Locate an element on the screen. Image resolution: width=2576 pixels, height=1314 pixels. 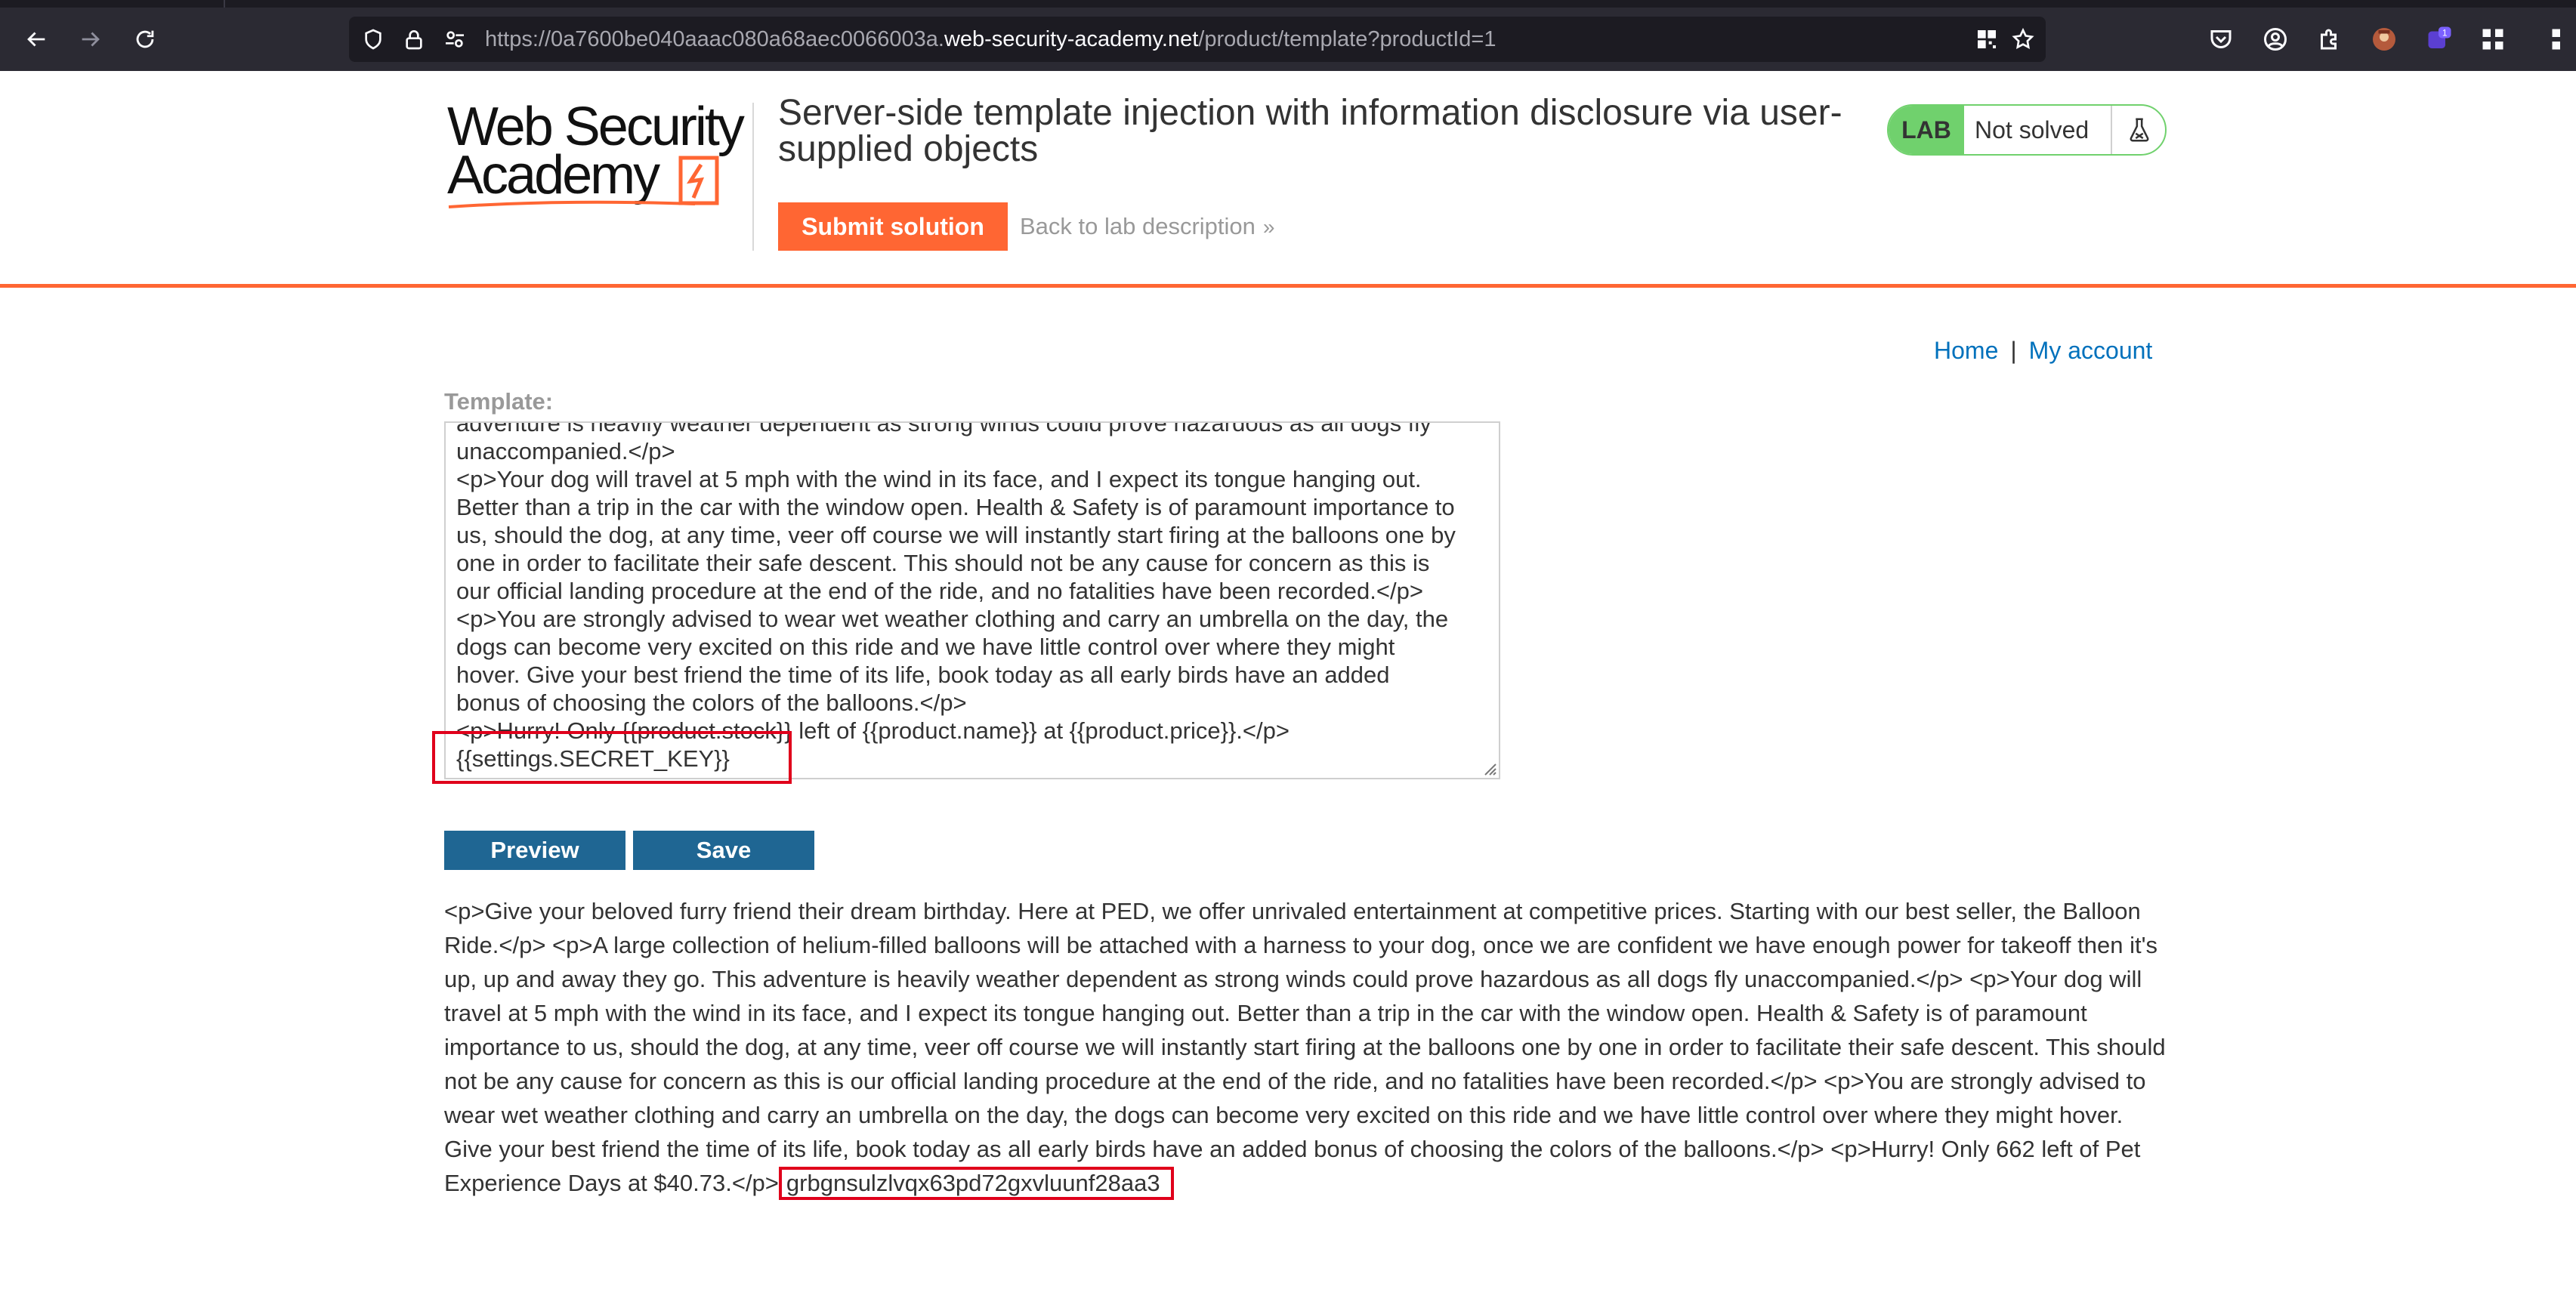
web-security-academy-logo: Web Security Academy is located at coordinates (598, 156).